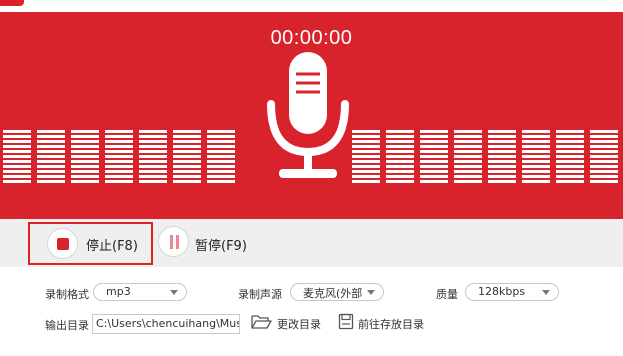  What do you see at coordinates (12, 3) in the screenshot?
I see `app-logo-icon` at bounding box center [12, 3].